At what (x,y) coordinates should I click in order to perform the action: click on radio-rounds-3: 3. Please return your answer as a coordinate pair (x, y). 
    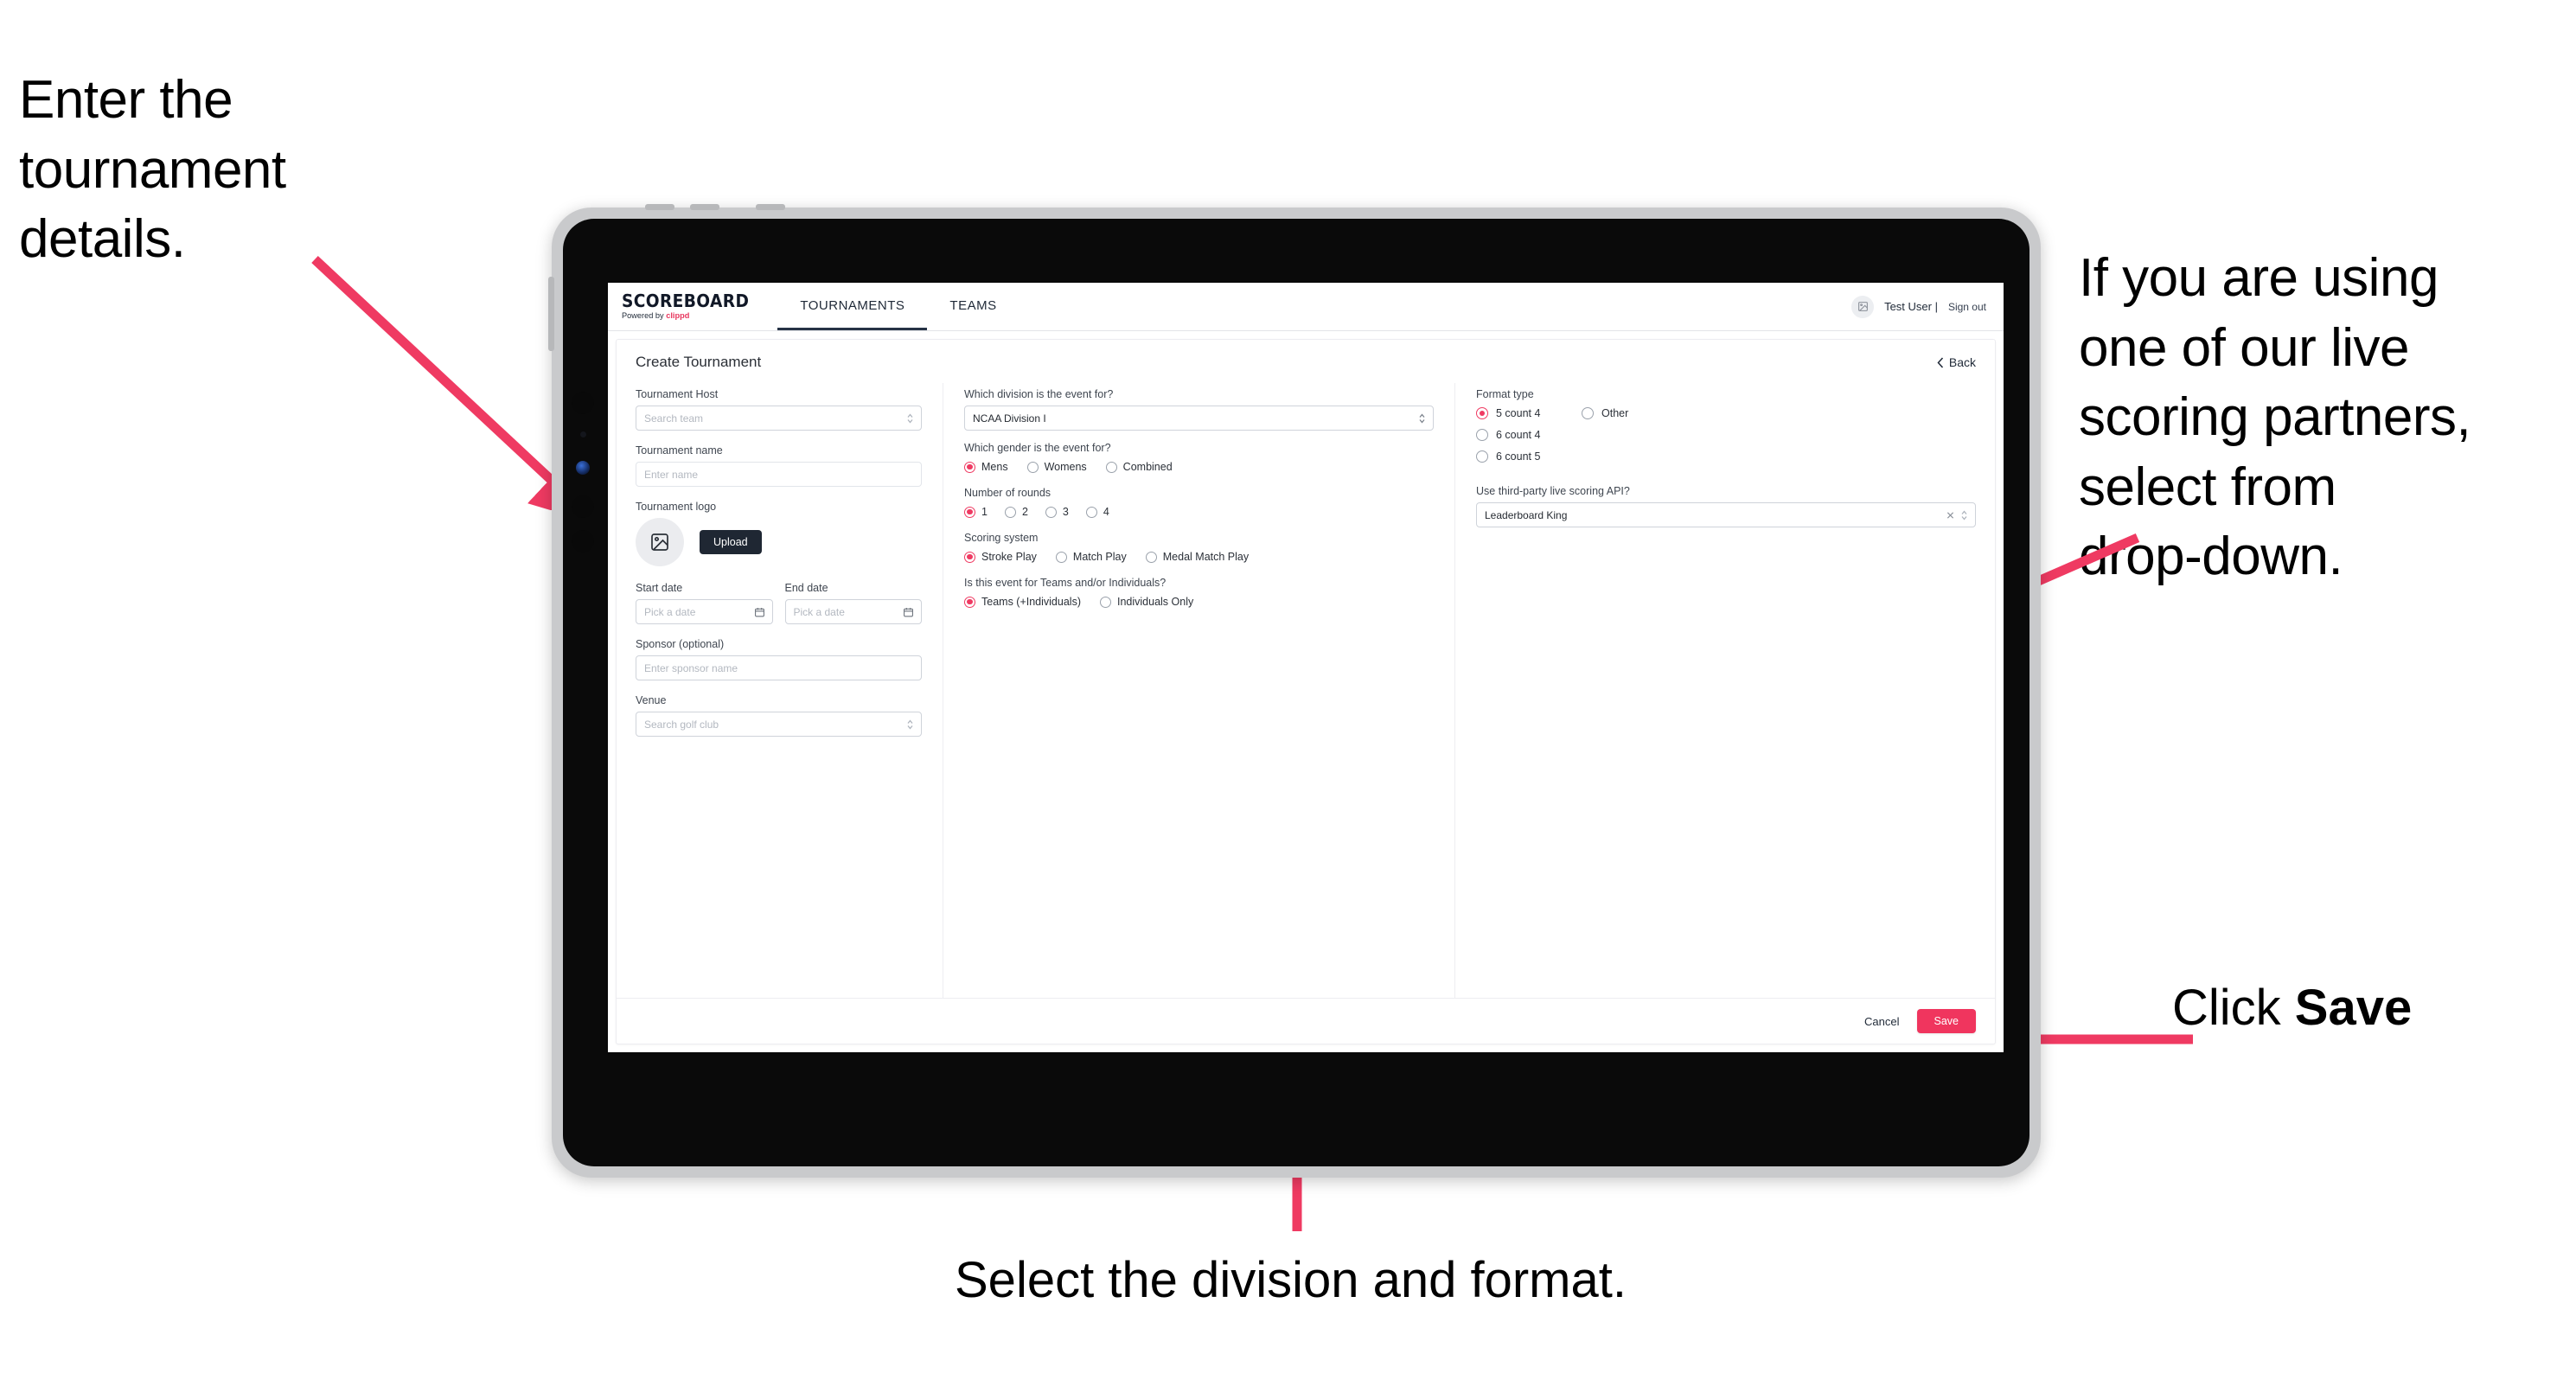
    Looking at the image, I should click on (1057, 512).